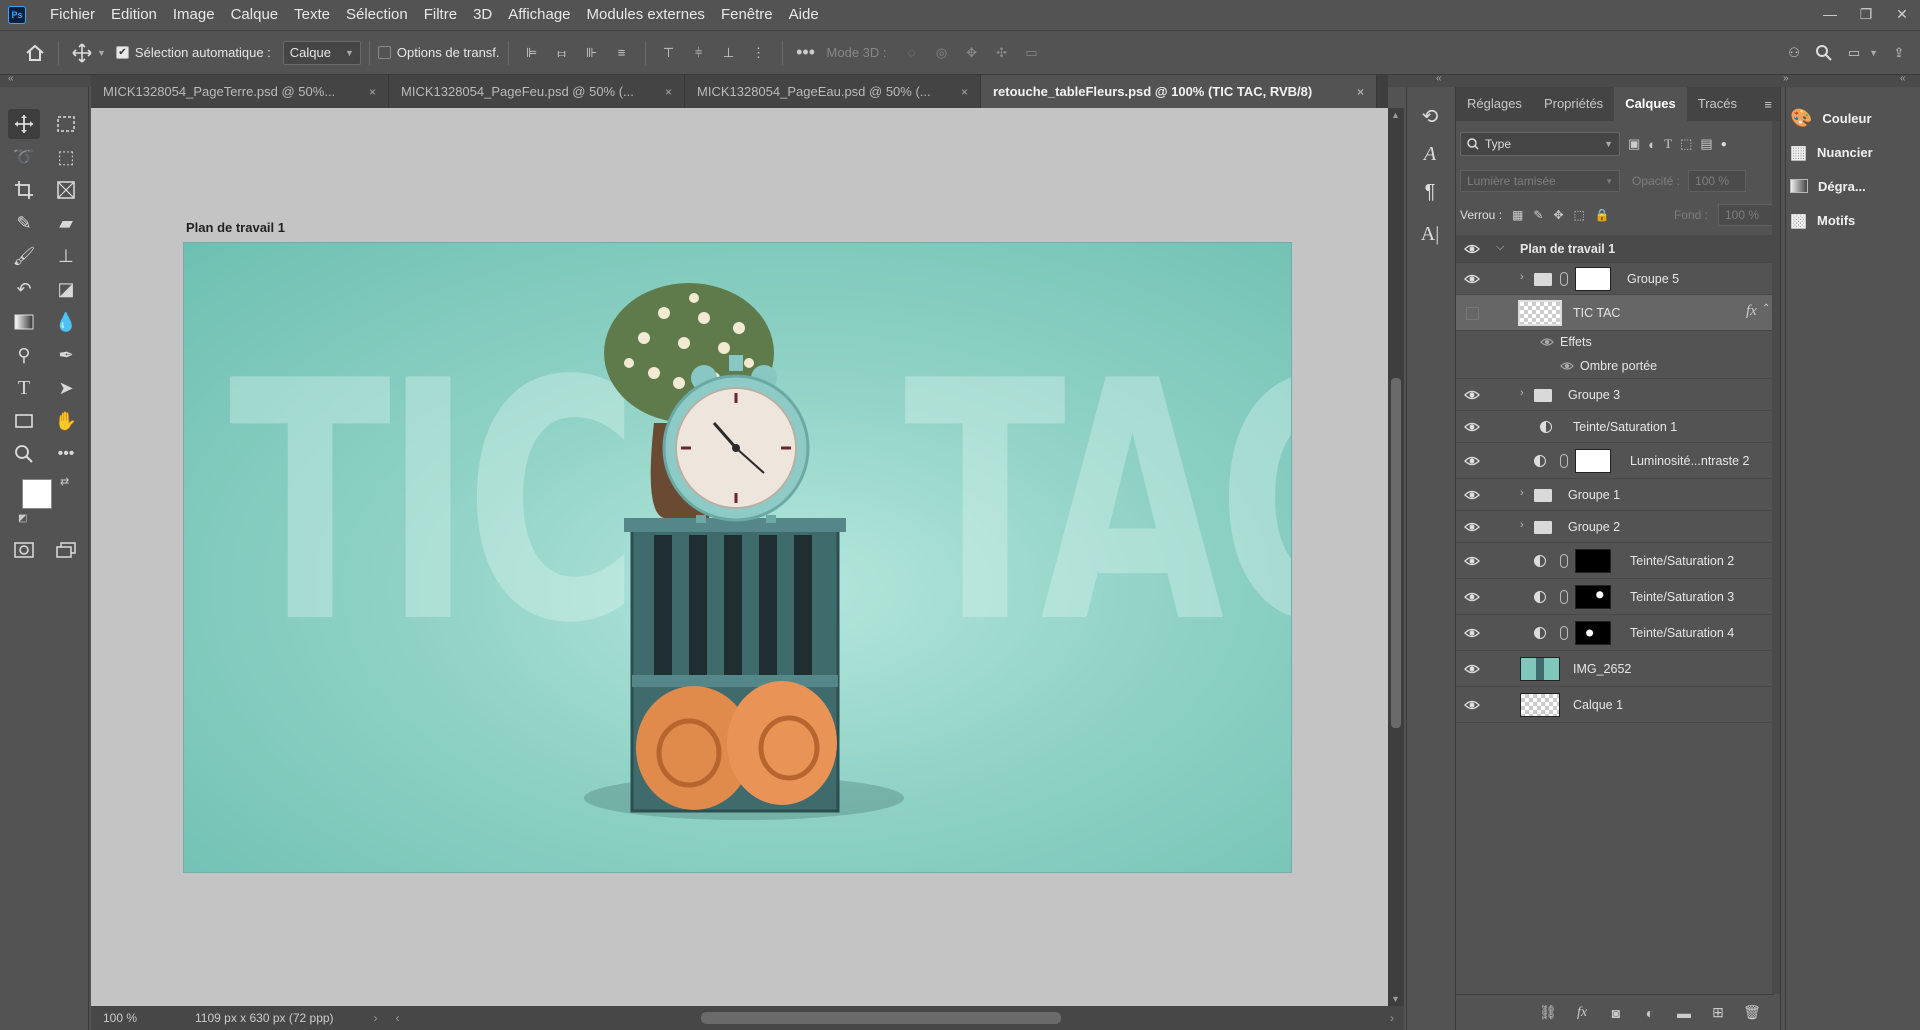 Image resolution: width=1920 pixels, height=1030 pixels. I want to click on scrollbar-thumb, so click(1396, 553).